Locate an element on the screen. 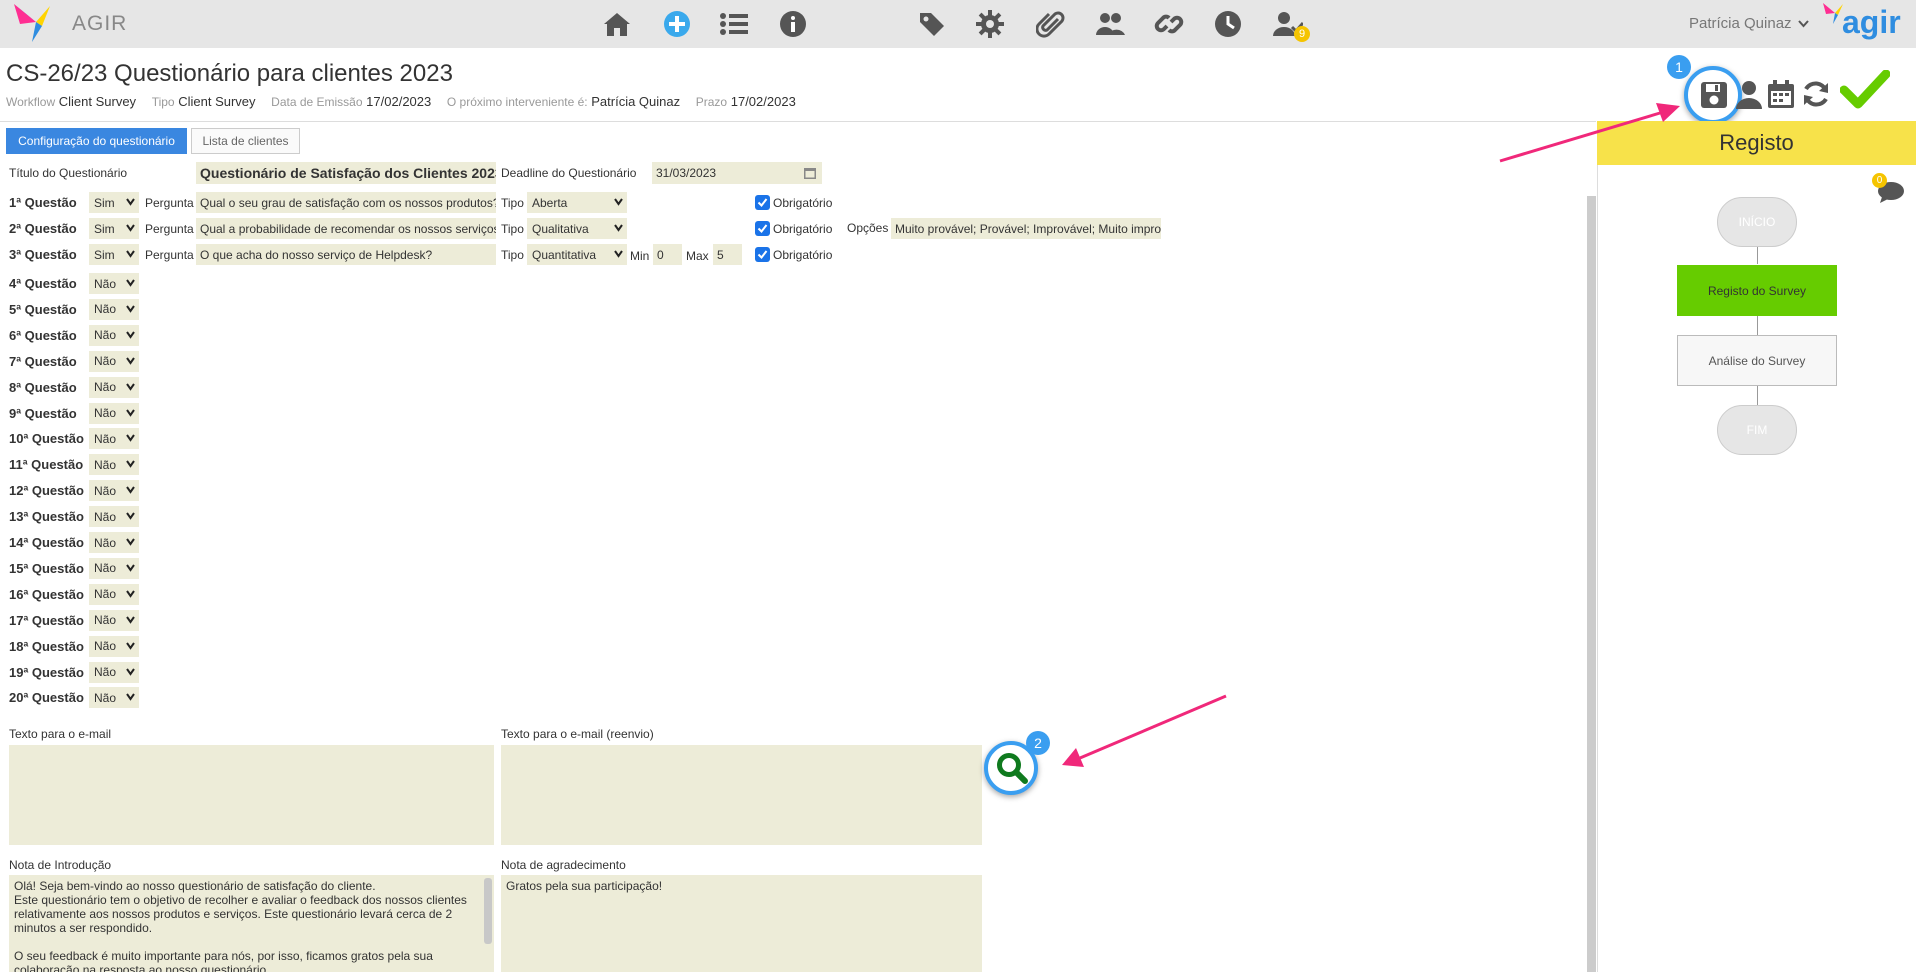  search-icon is located at coordinates (1012, 768).